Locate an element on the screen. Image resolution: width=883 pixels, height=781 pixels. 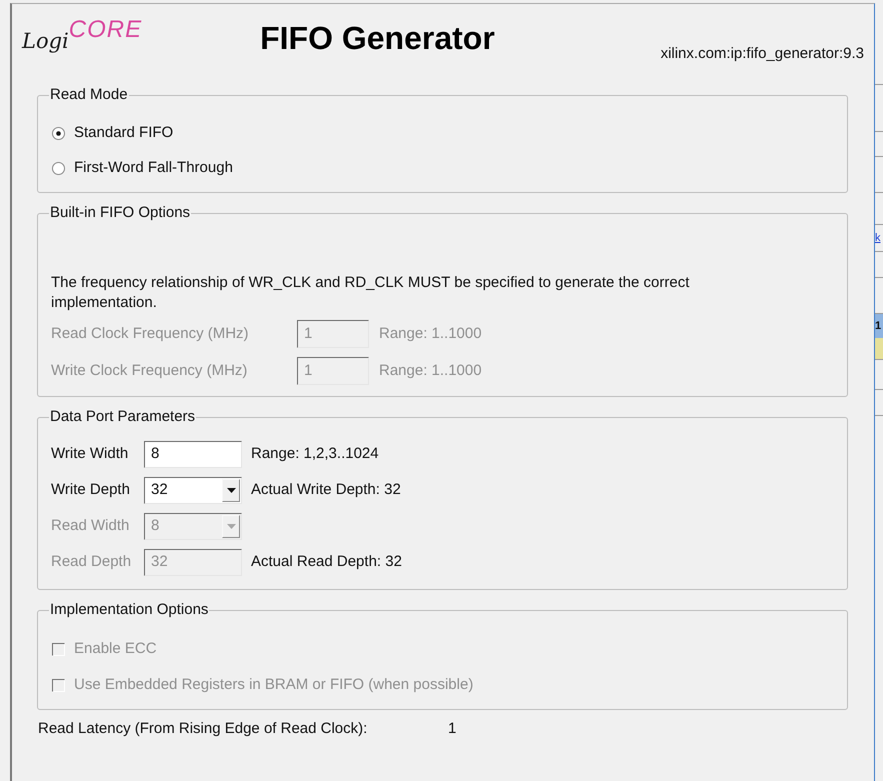
field-label: Read Width is located at coordinates (90, 526).